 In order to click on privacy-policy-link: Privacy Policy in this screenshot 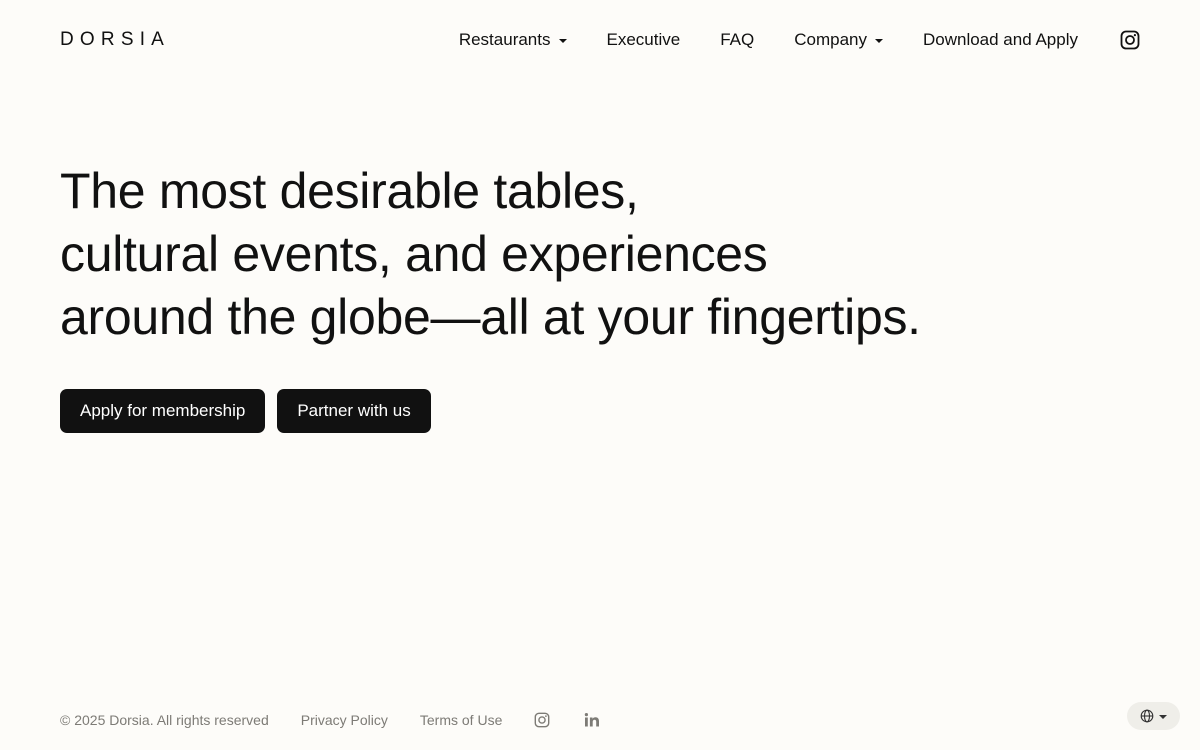, I will do `click(344, 720)`.